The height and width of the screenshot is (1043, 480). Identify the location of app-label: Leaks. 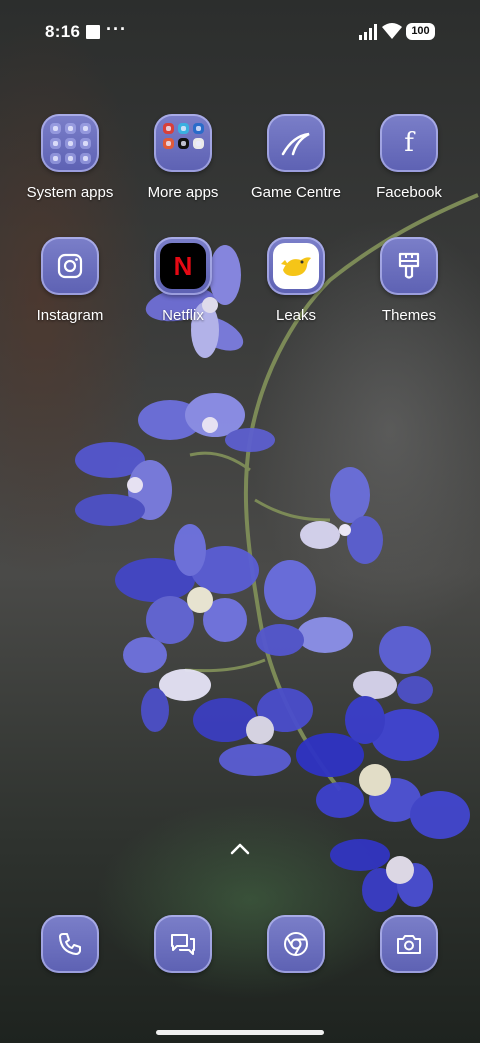
(296, 315).